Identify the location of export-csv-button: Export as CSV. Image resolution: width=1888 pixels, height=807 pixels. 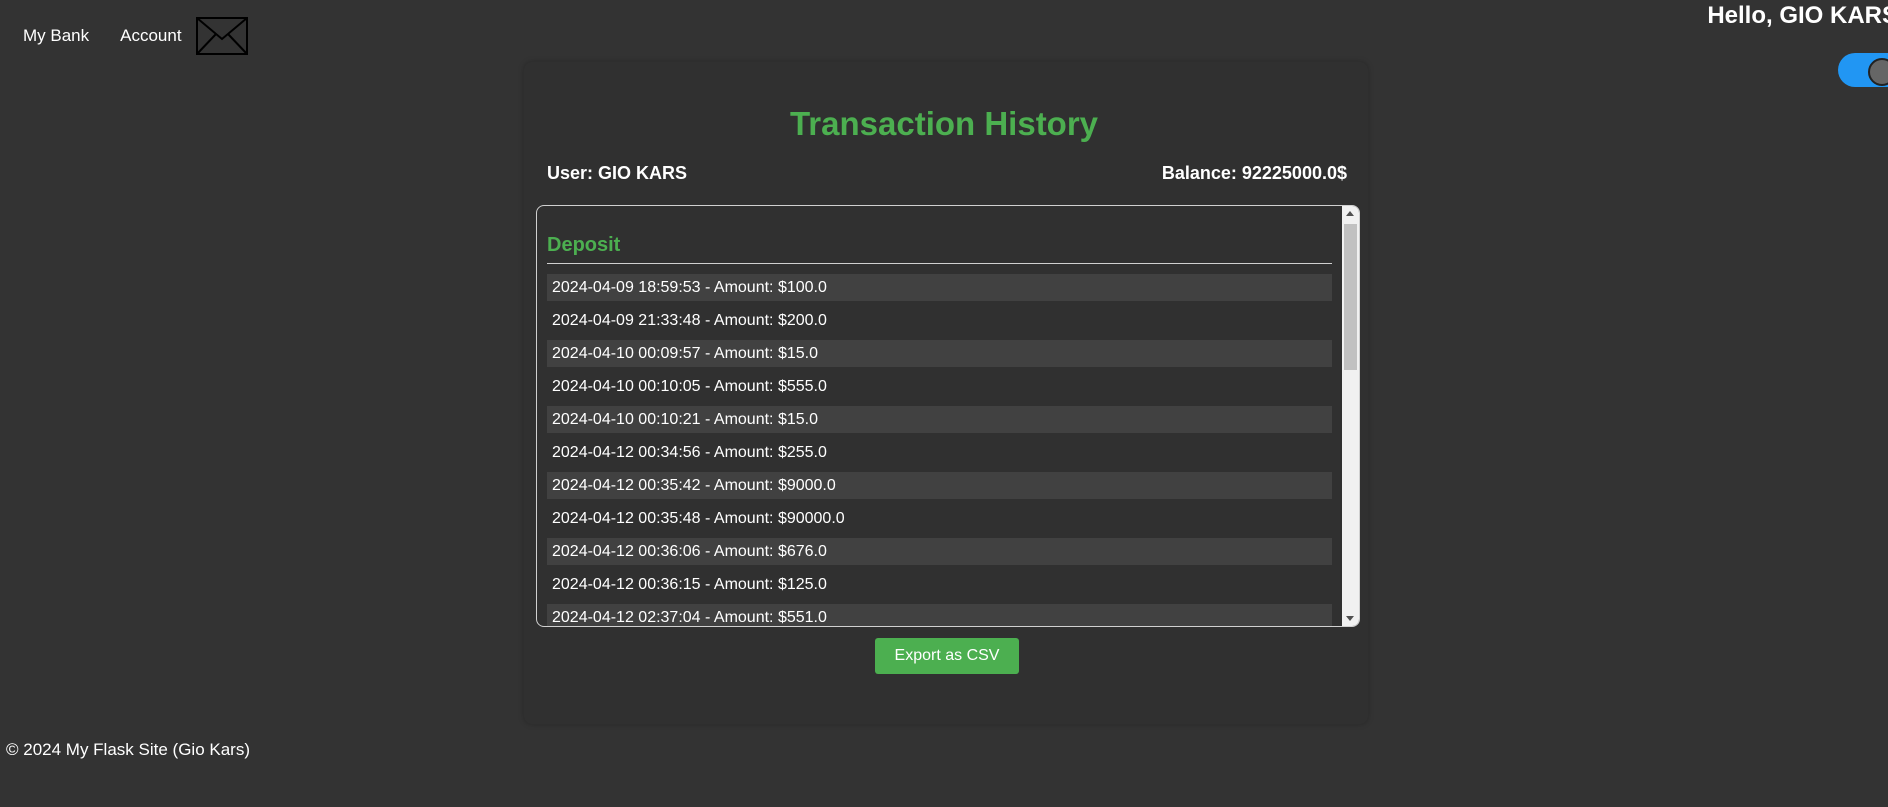
(947, 656).